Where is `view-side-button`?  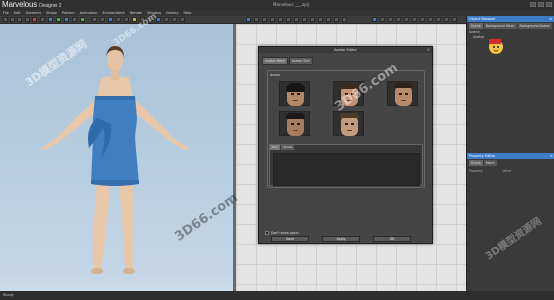
view-side-button is located at coordinates (110, 19).